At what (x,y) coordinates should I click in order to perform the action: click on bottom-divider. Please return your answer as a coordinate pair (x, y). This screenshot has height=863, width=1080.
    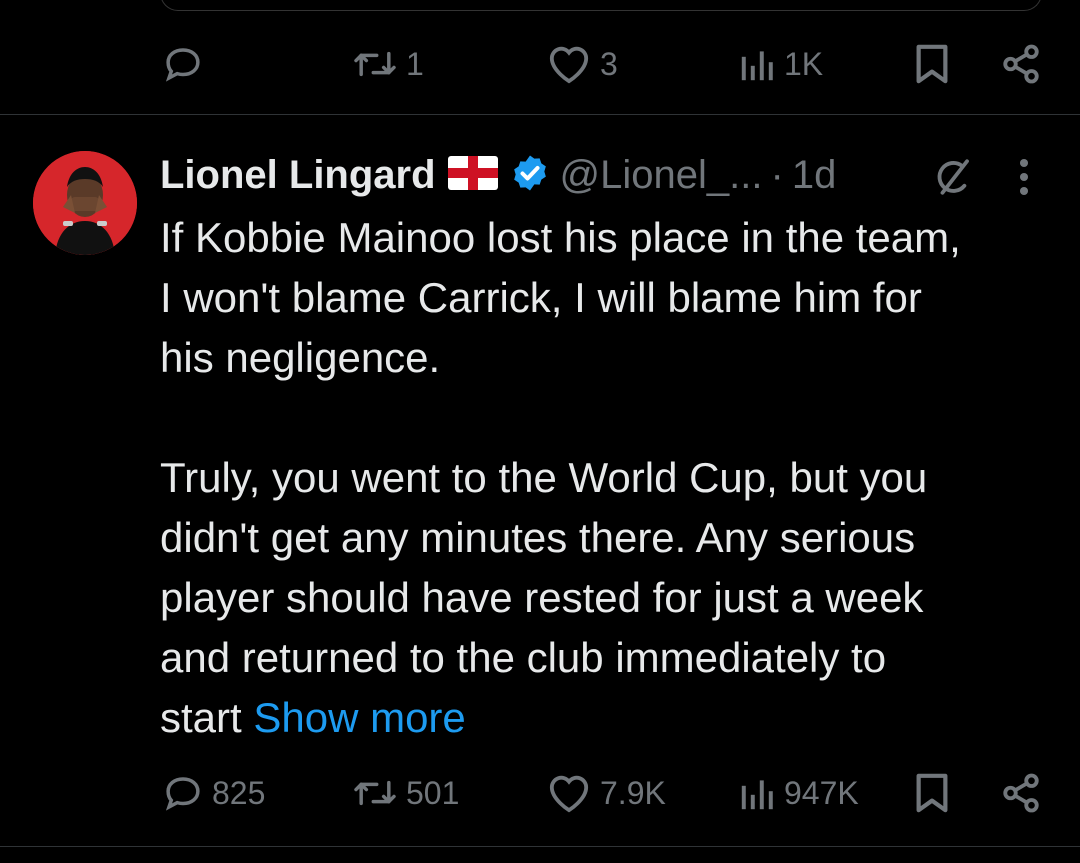
    Looking at the image, I should click on (540, 846).